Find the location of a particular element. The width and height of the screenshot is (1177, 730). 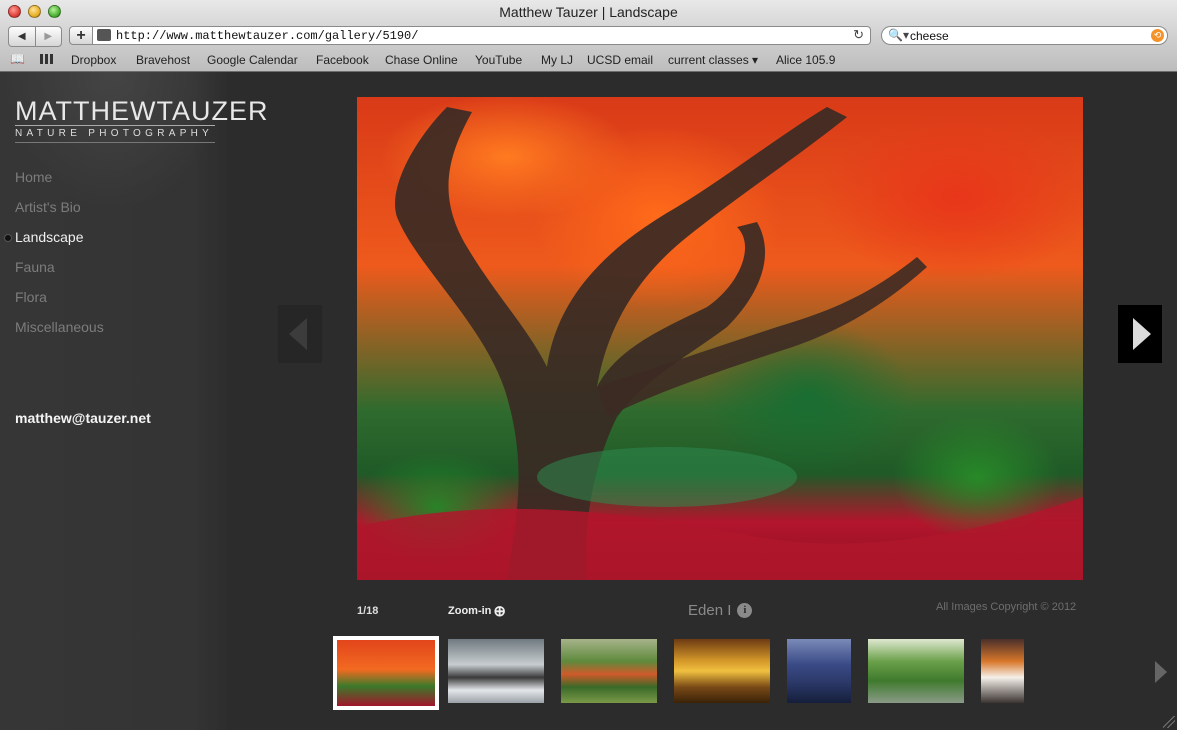

search-clear-icon: ⟲ is located at coordinates (1157, 35).